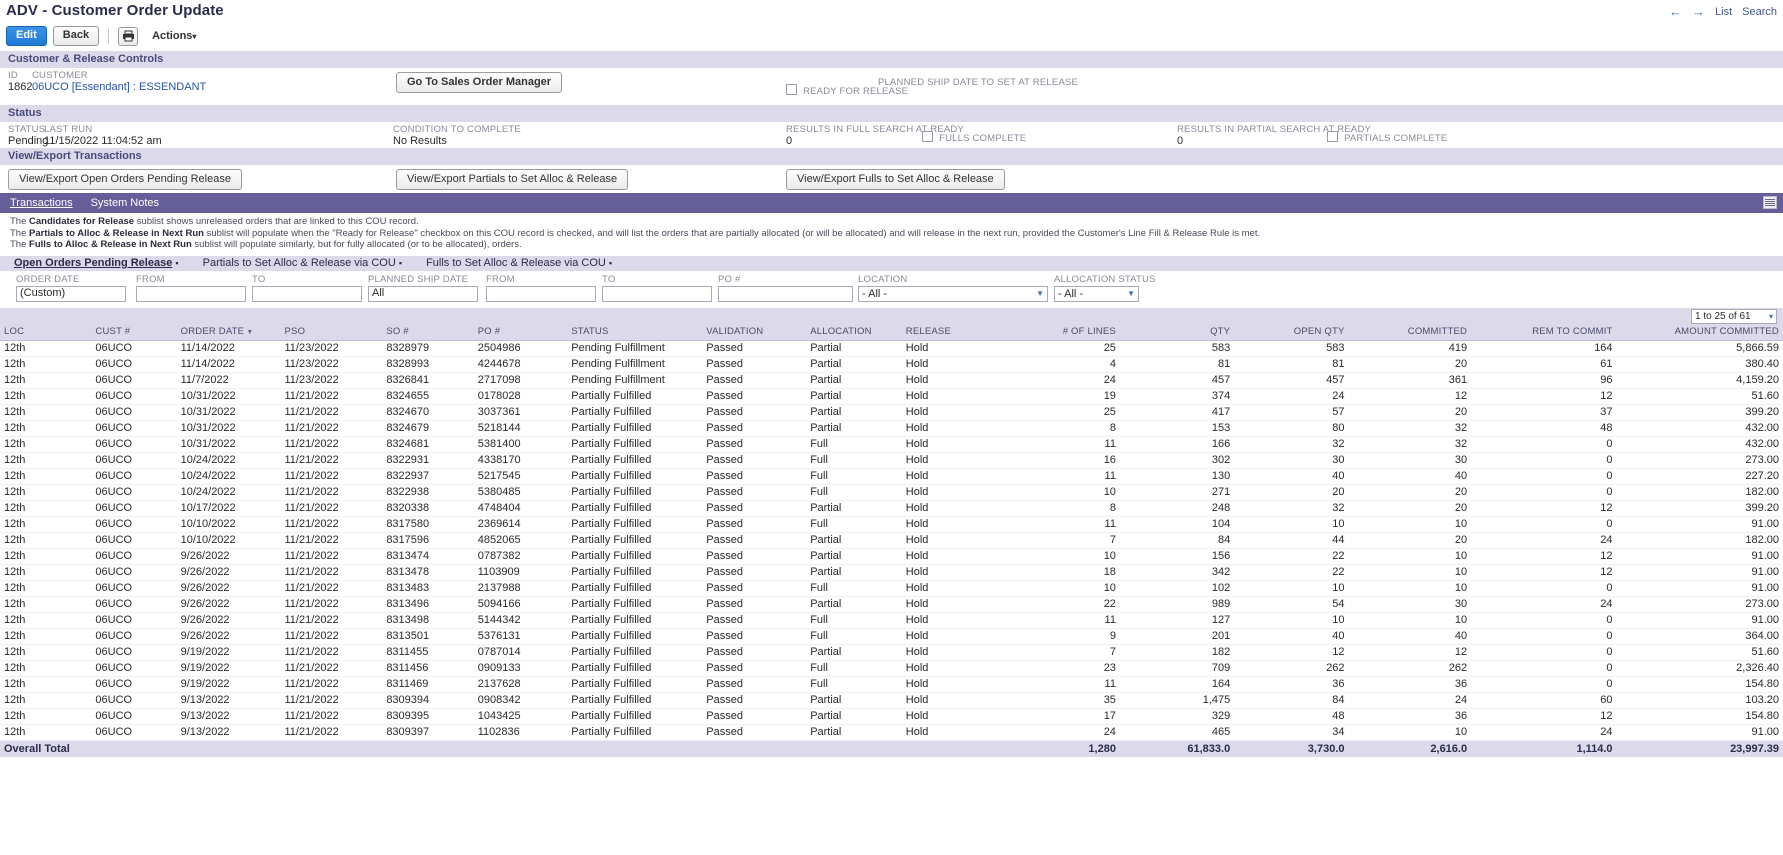 The width and height of the screenshot is (1783, 855). What do you see at coordinates (119, 87) in the screenshot?
I see `customer-value: 06UCO [Essendant] : ESSENDANT` at bounding box center [119, 87].